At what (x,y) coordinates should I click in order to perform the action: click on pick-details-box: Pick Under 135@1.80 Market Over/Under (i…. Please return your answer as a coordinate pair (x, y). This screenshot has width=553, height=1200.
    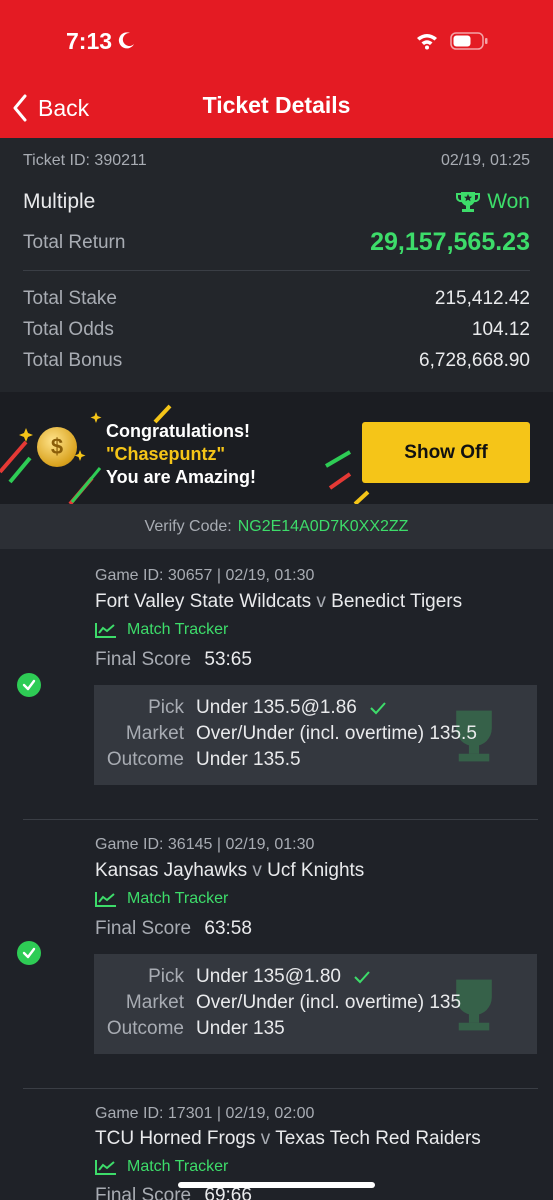
    Looking at the image, I should click on (315, 1004).